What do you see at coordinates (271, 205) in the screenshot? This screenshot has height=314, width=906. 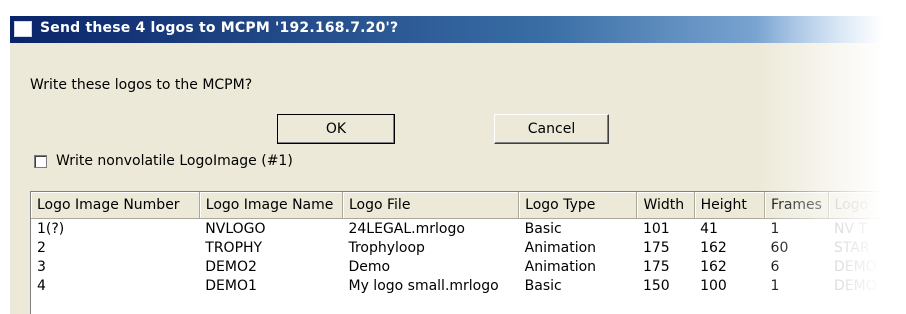 I see `column-header-logo-image-name: Logo Image Name` at bounding box center [271, 205].